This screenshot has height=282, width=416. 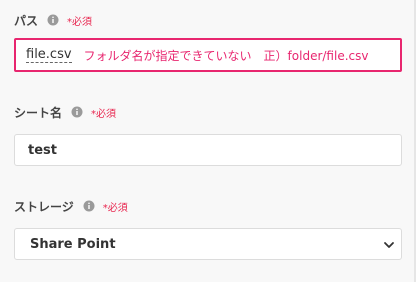 I want to click on sheet-input-value: test, so click(x=42, y=150).